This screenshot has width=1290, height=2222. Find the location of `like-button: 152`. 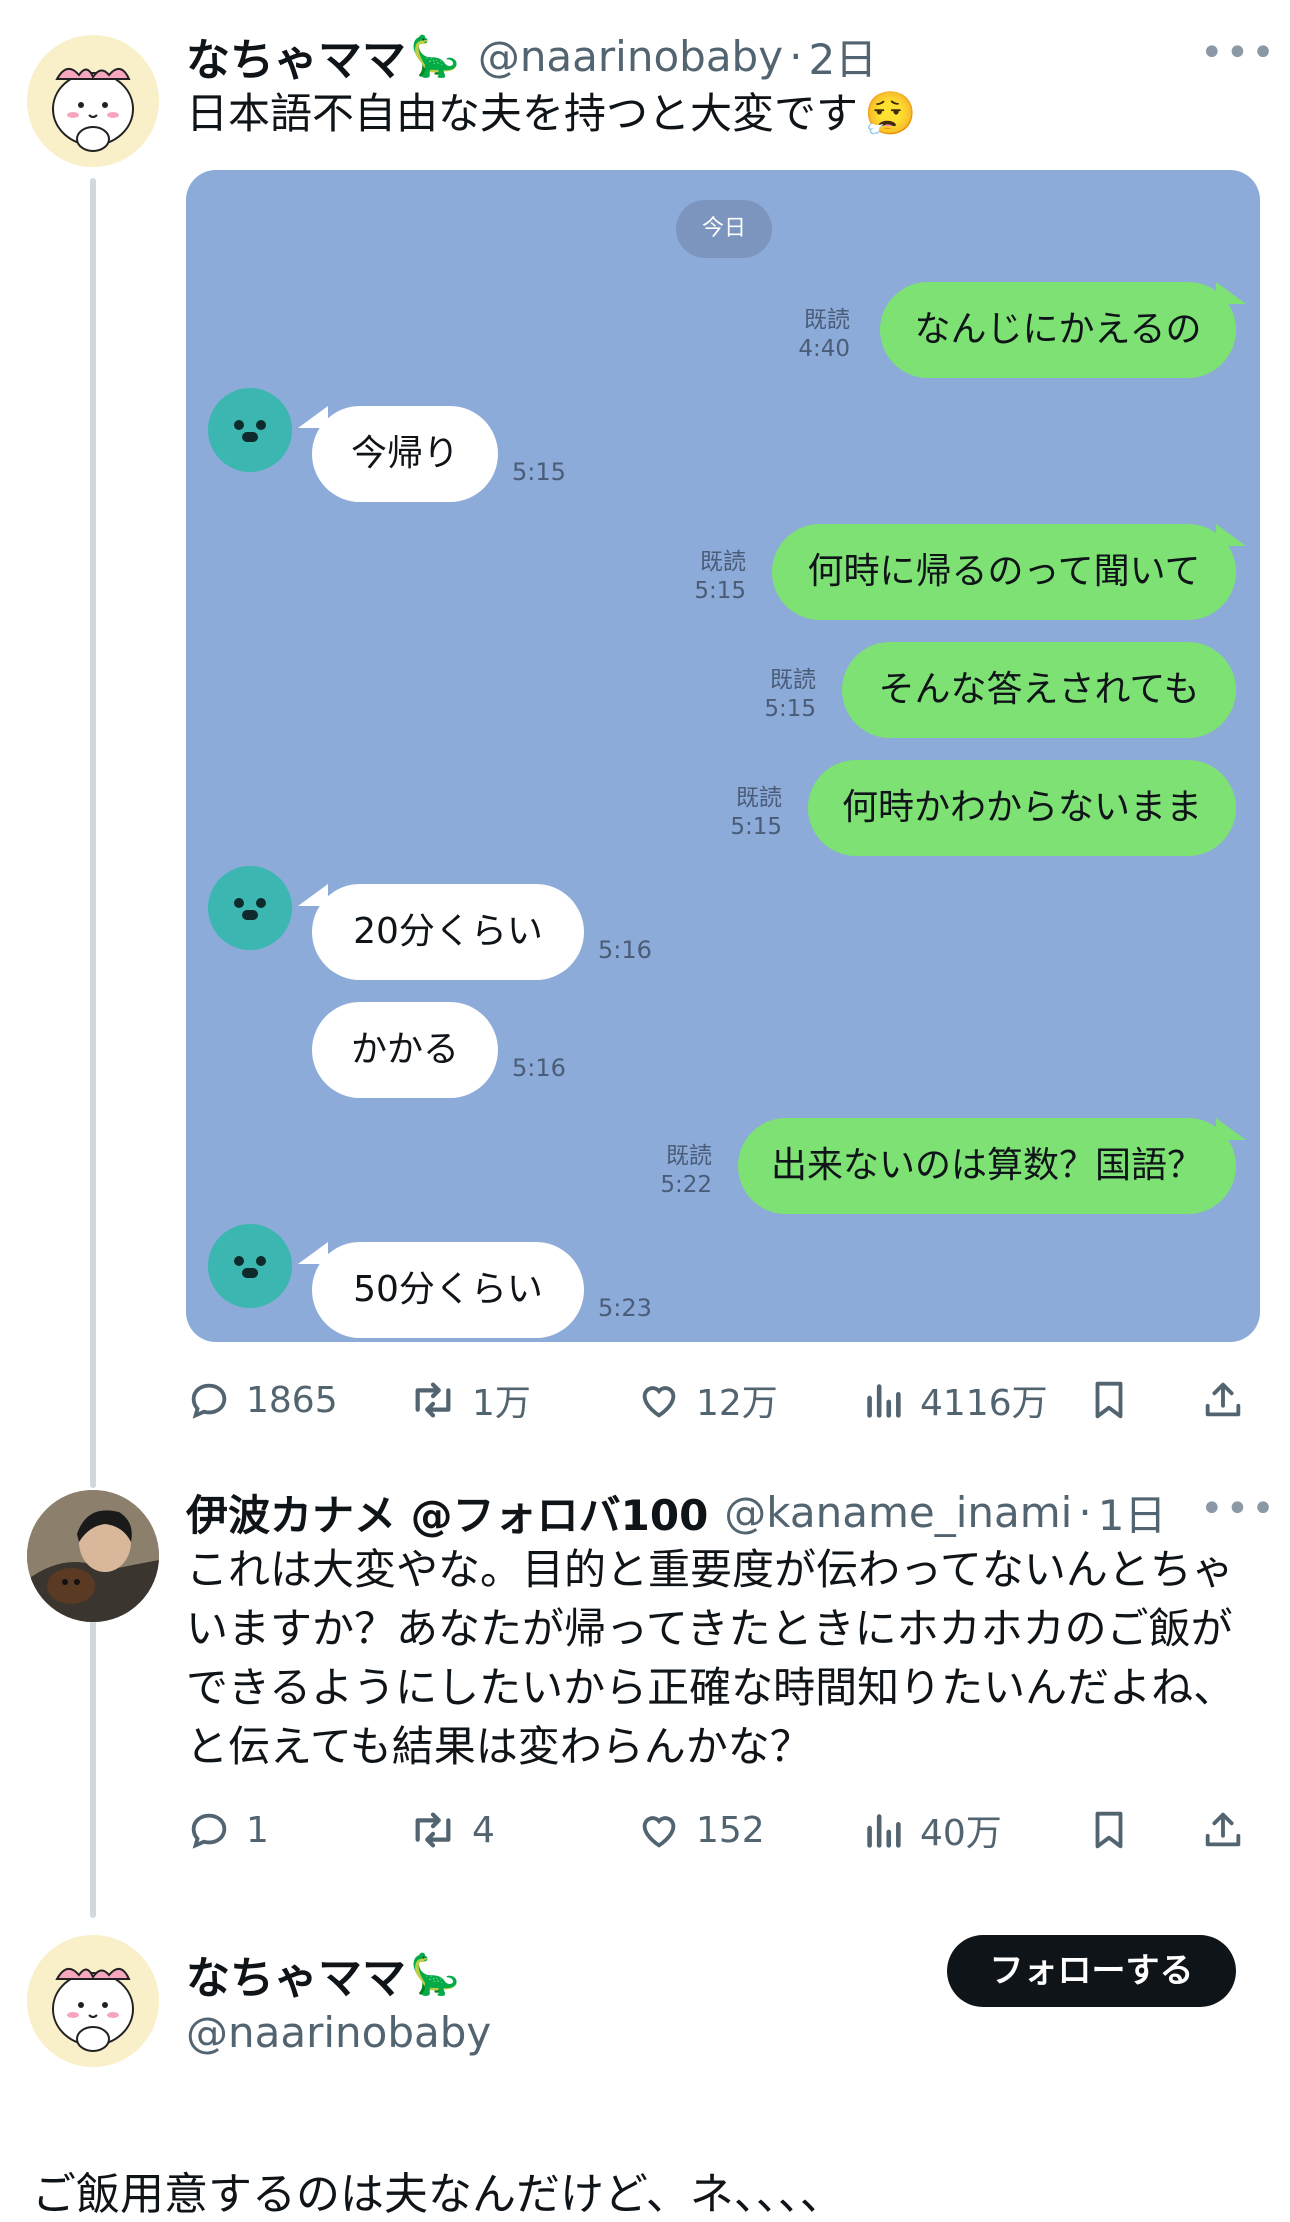

like-button: 152 is located at coordinates (700, 1830).